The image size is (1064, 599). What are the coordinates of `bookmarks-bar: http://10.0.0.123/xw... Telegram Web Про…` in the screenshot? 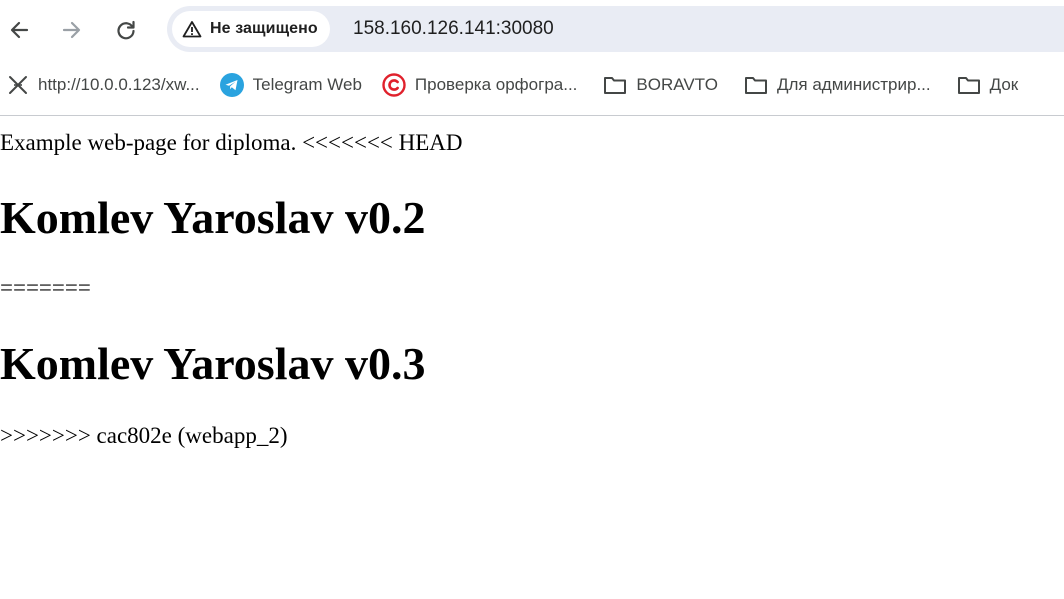 It's located at (532, 85).